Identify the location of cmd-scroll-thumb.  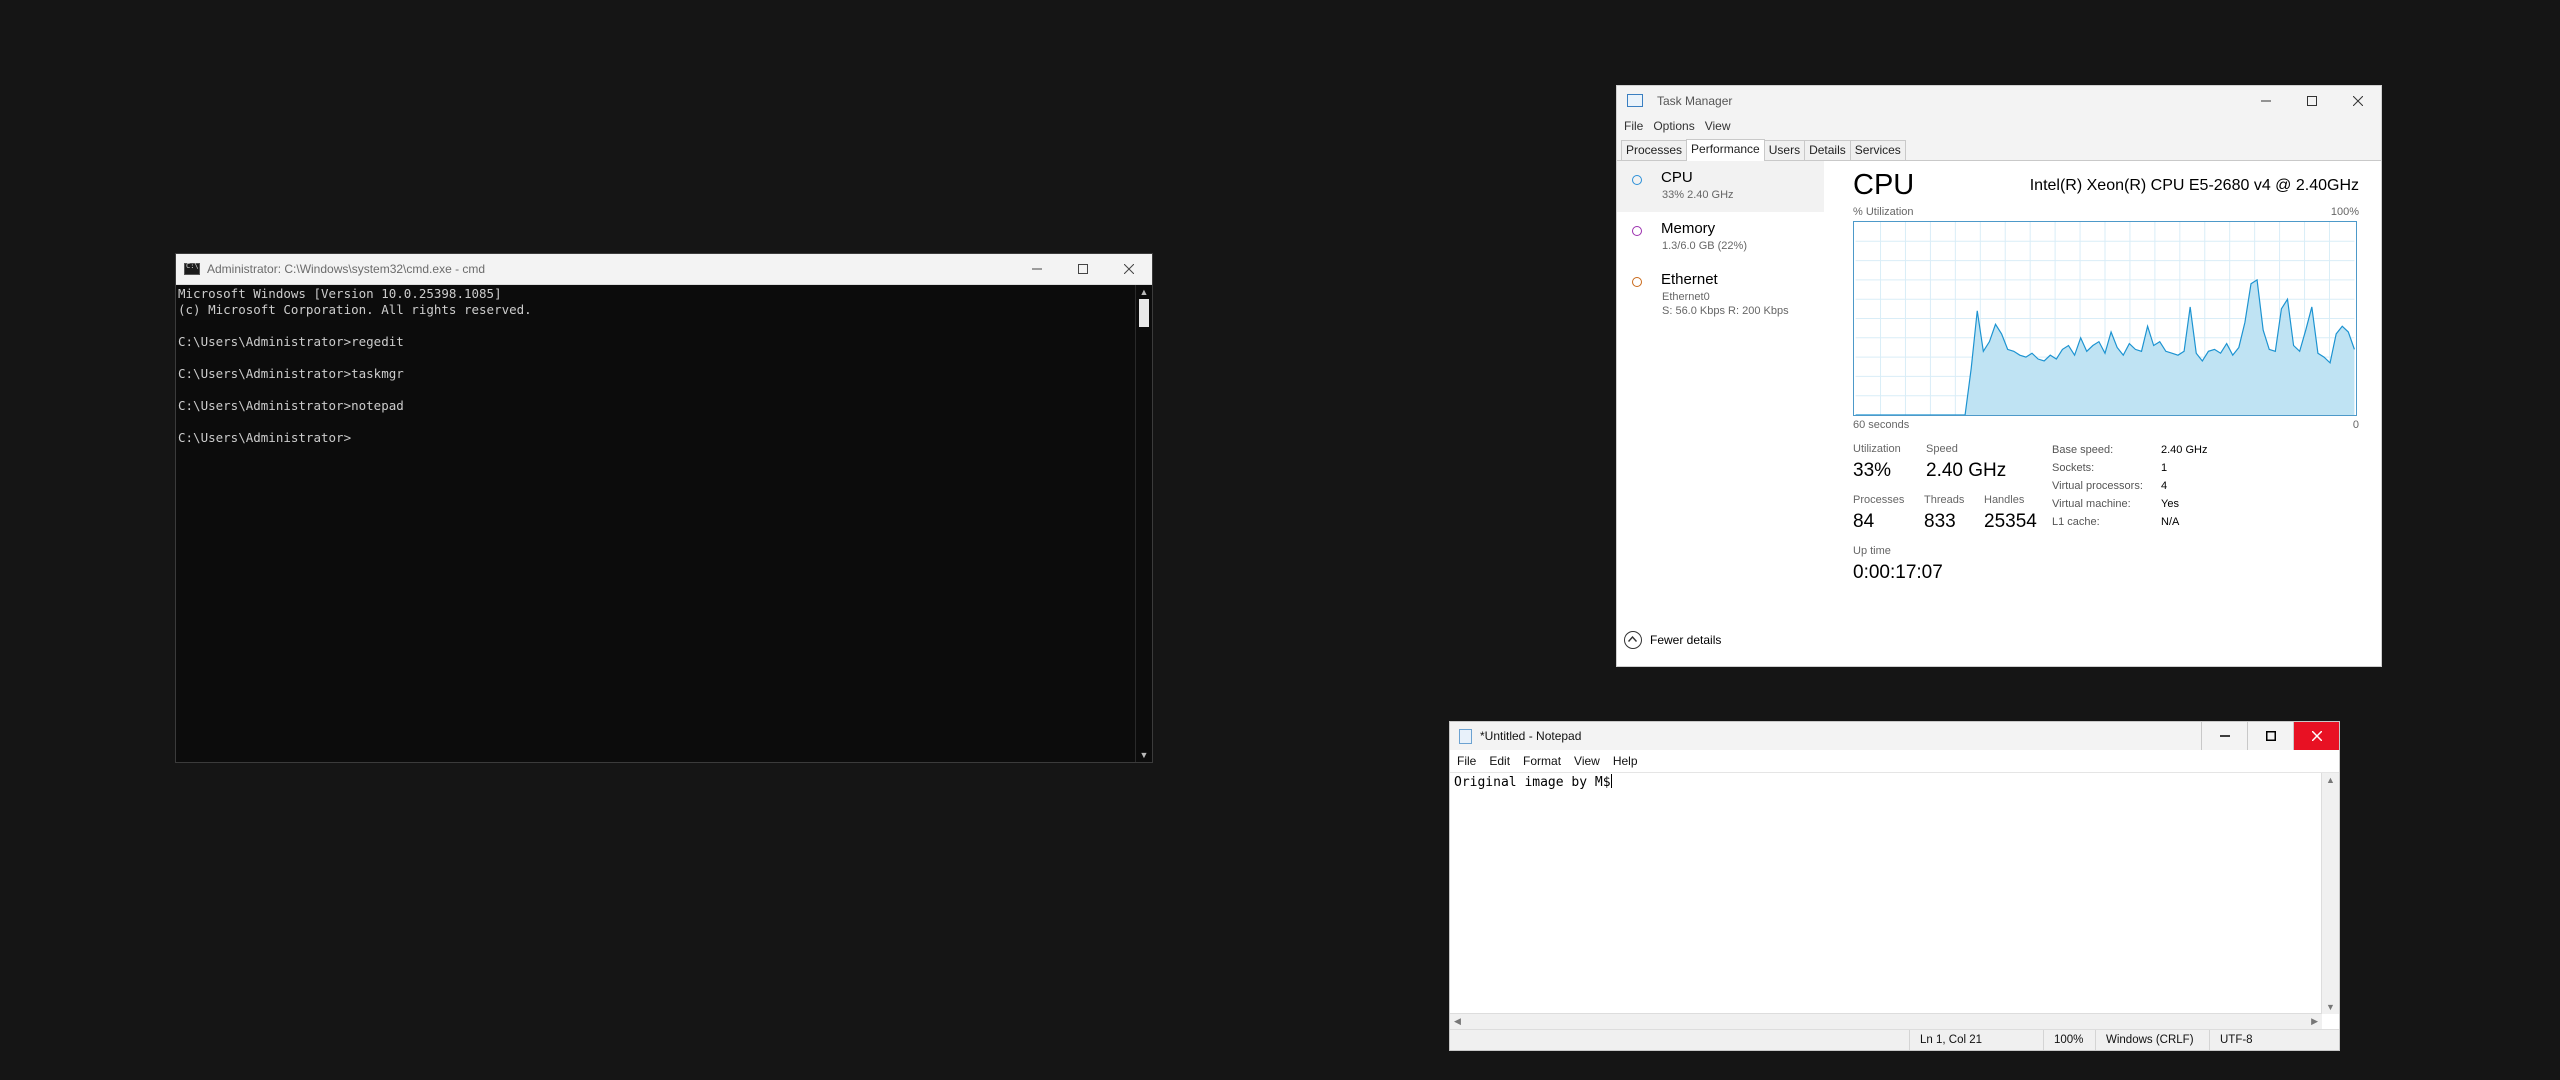
(1144, 313).